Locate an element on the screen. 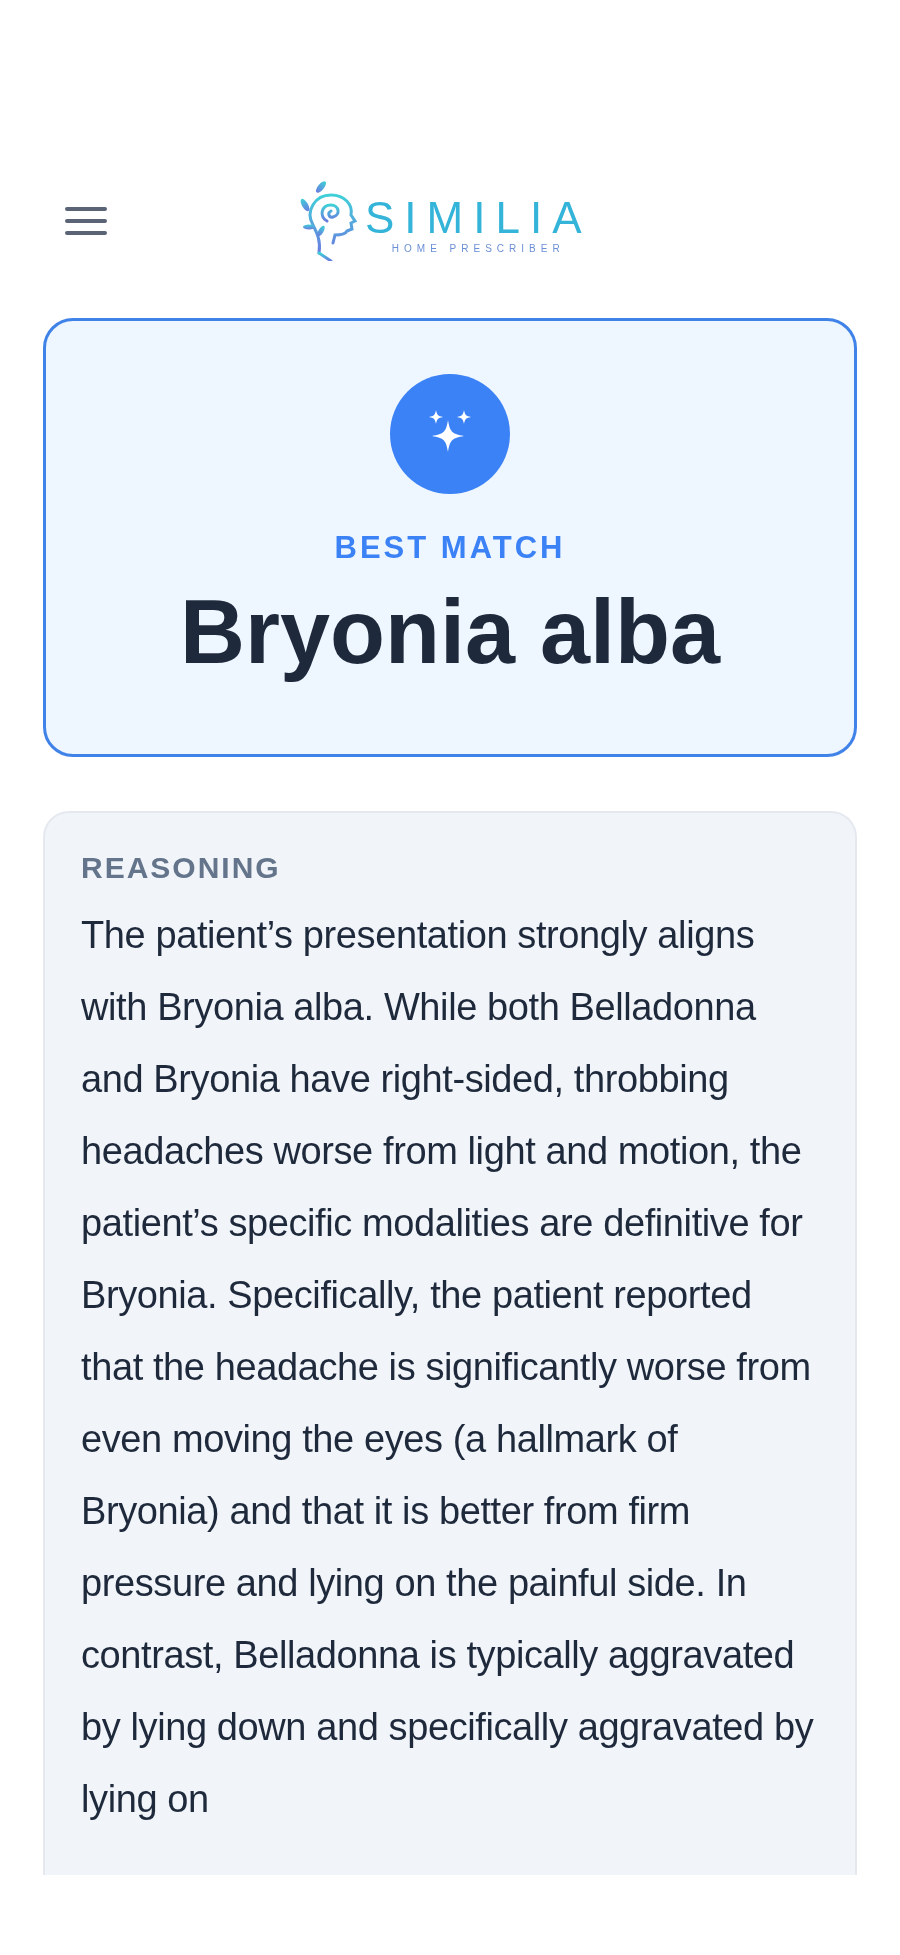 This screenshot has height=1955, width=900. best-match-label: BEST MATCH is located at coordinates (450, 548).